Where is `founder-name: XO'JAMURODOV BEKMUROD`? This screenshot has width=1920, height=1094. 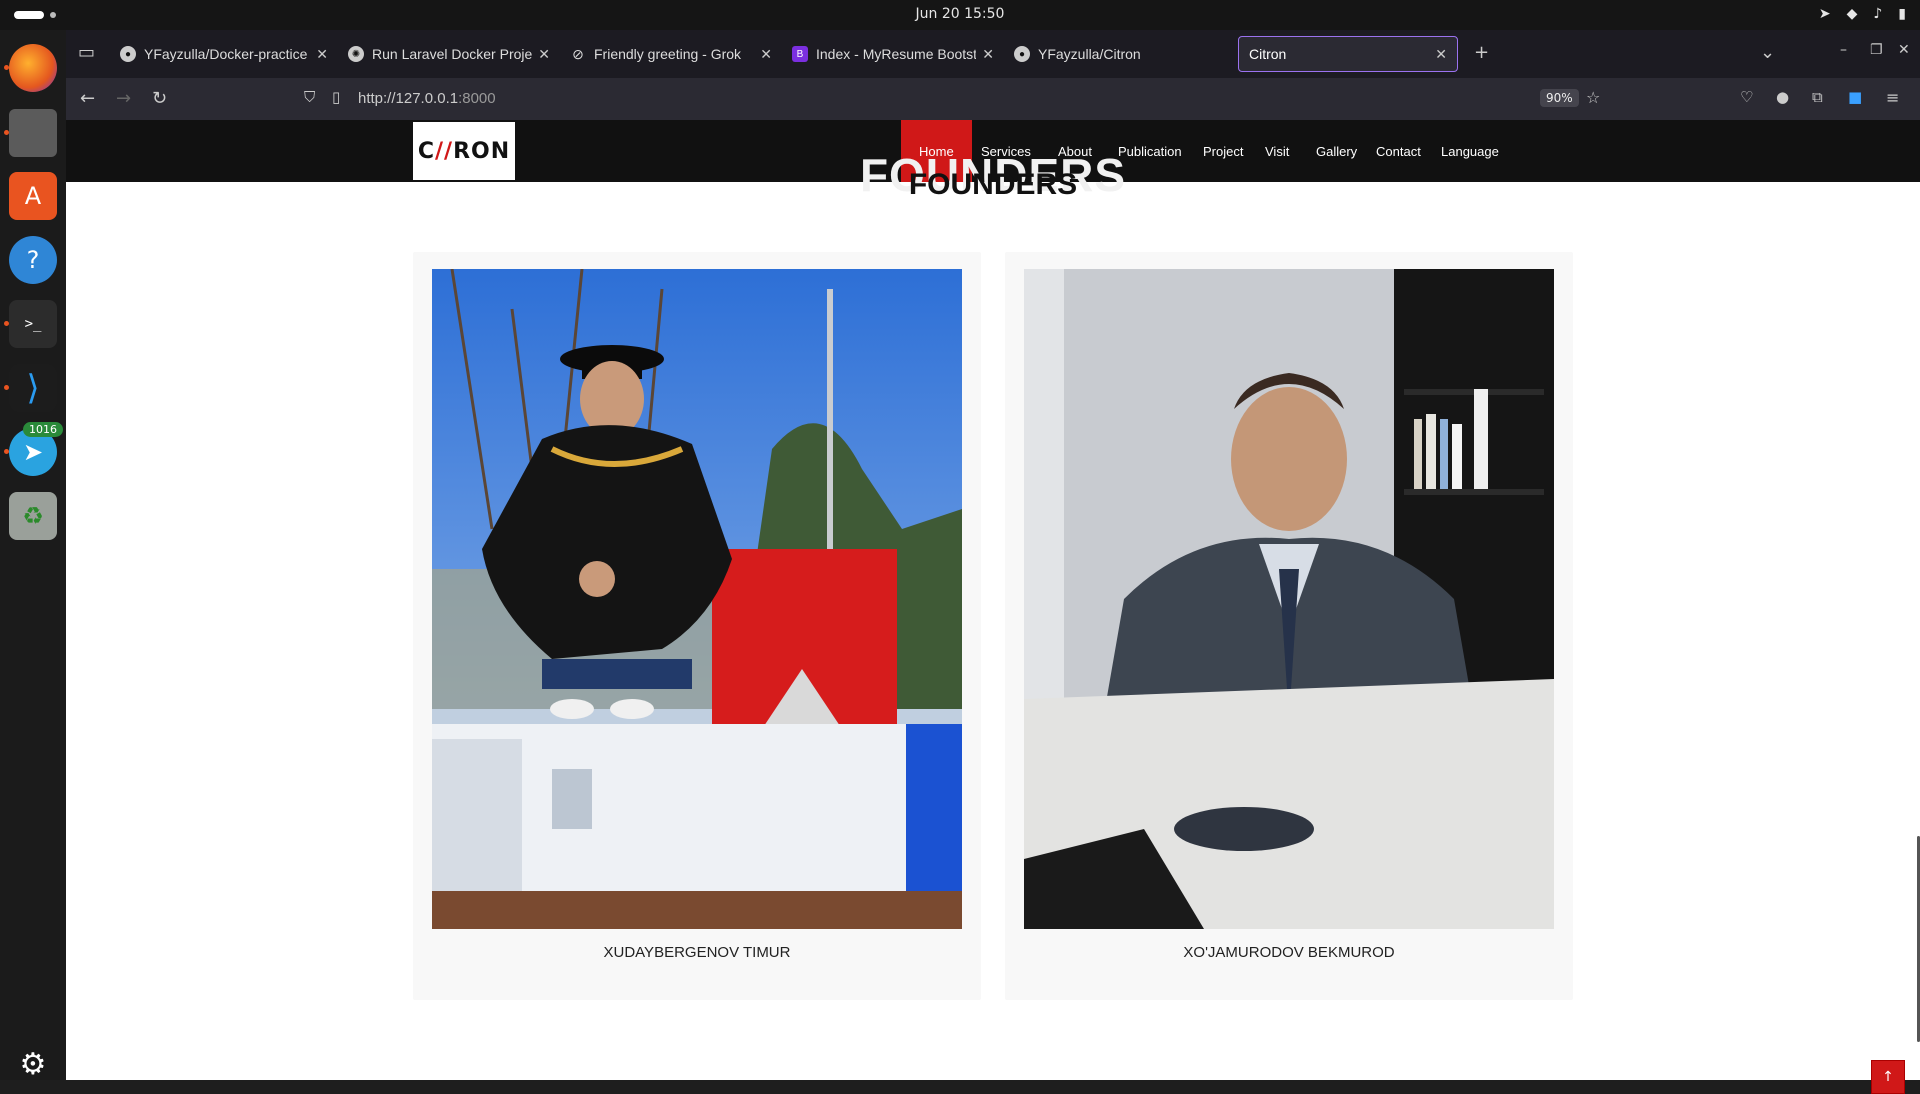
founder-name: XO'JAMURODOV BEKMUROD is located at coordinates (1289, 952).